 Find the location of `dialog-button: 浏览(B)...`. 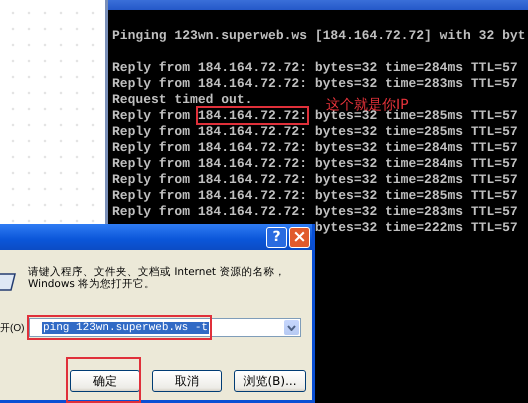

dialog-button: 浏览(B)... is located at coordinates (270, 381).